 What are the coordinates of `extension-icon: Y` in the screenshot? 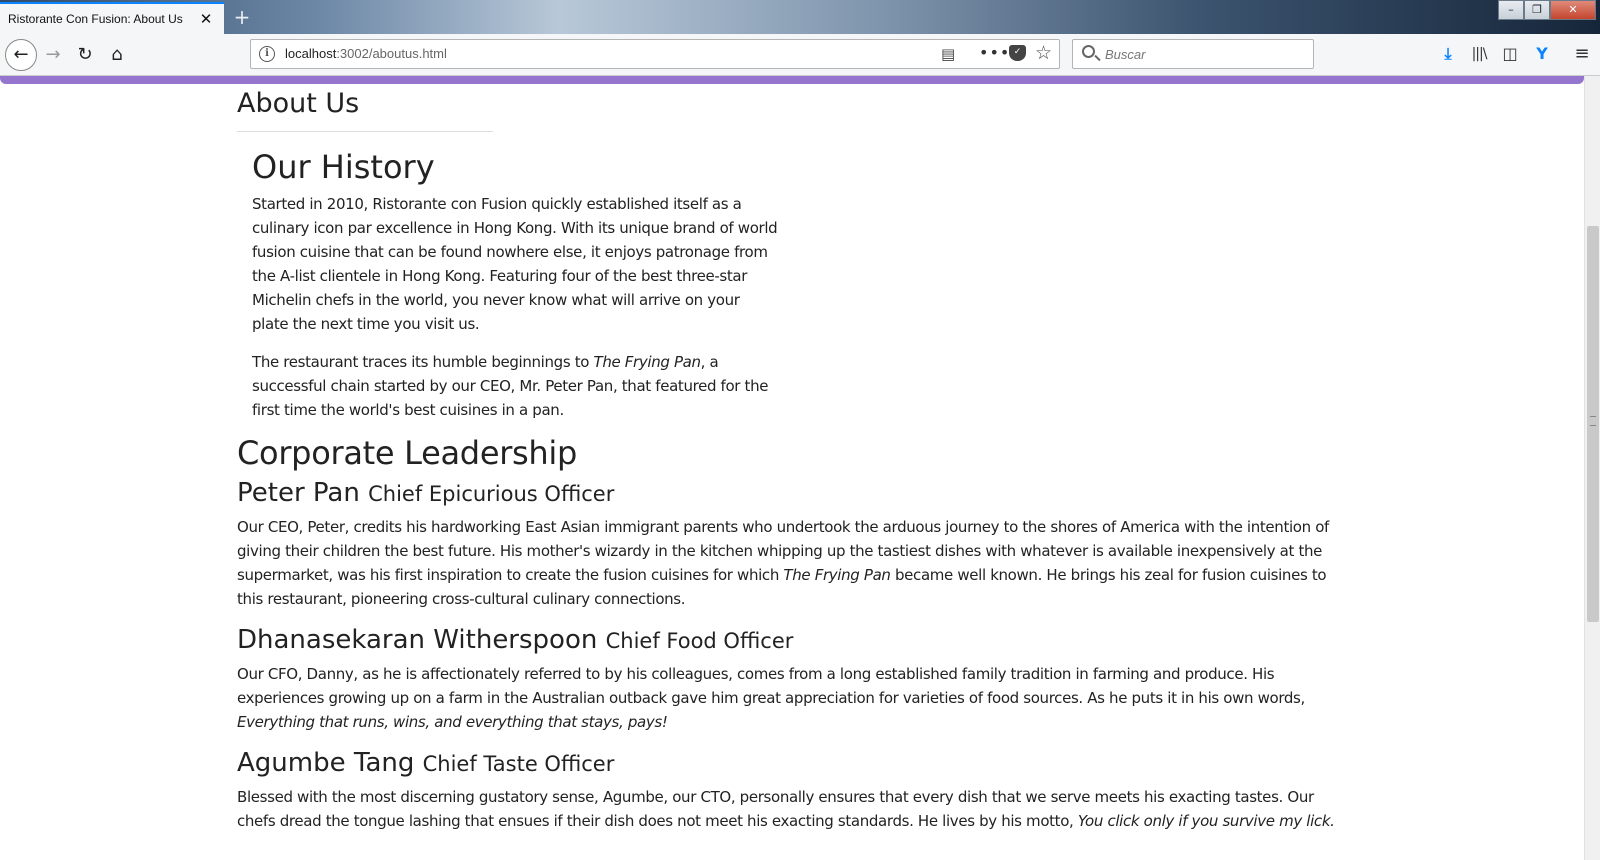 It's located at (1542, 54).